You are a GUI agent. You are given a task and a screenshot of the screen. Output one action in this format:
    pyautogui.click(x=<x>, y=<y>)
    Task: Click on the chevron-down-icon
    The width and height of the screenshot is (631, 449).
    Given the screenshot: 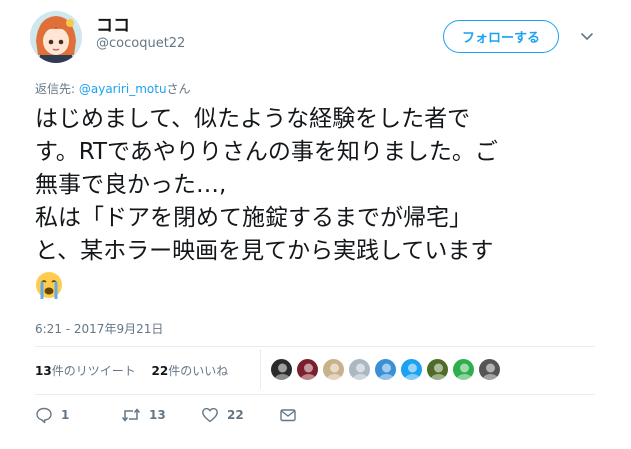 What is the action you would take?
    pyautogui.click(x=587, y=36)
    